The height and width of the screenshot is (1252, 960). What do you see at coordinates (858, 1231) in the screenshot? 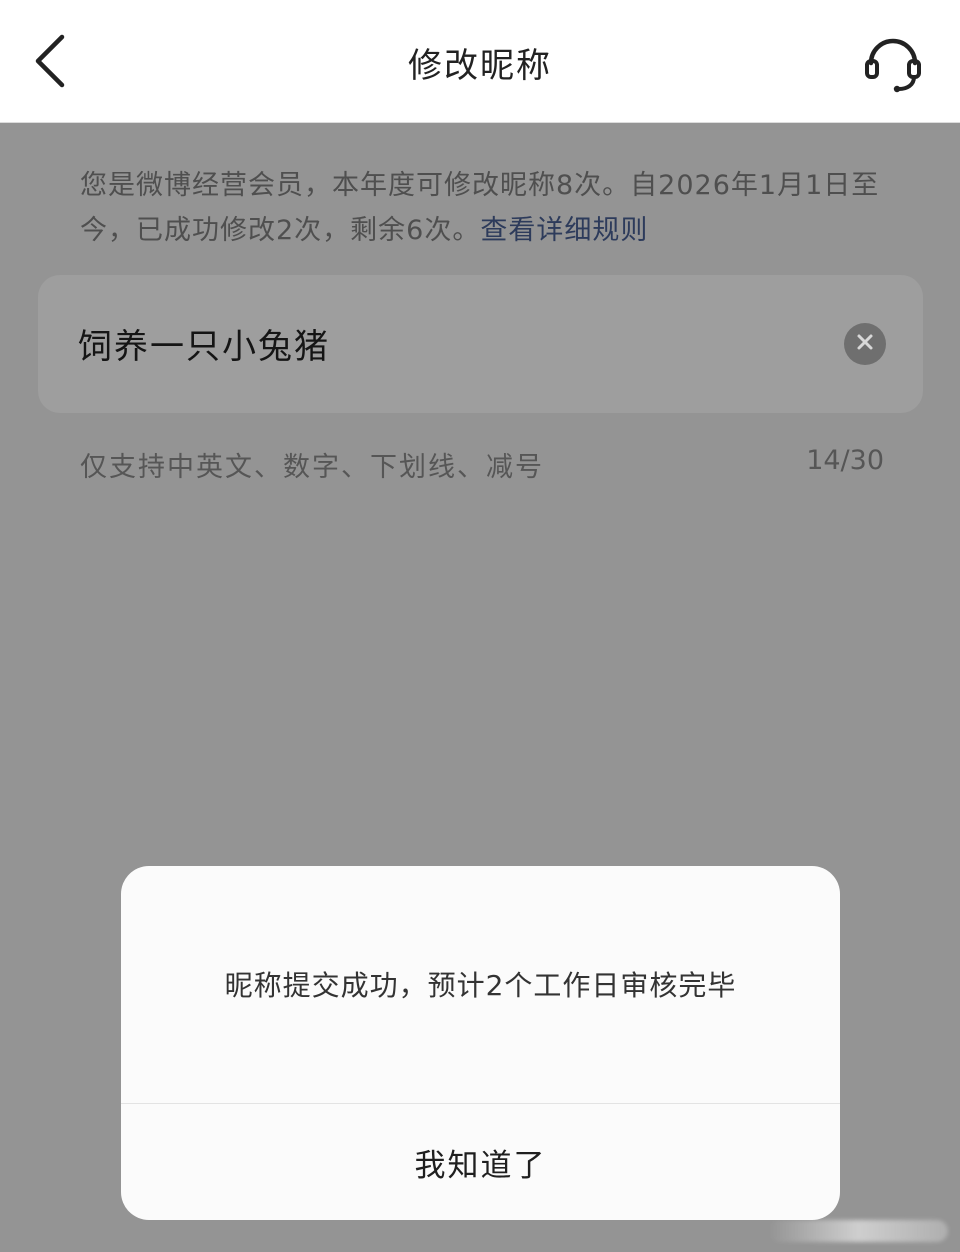
I see `watermark` at bounding box center [858, 1231].